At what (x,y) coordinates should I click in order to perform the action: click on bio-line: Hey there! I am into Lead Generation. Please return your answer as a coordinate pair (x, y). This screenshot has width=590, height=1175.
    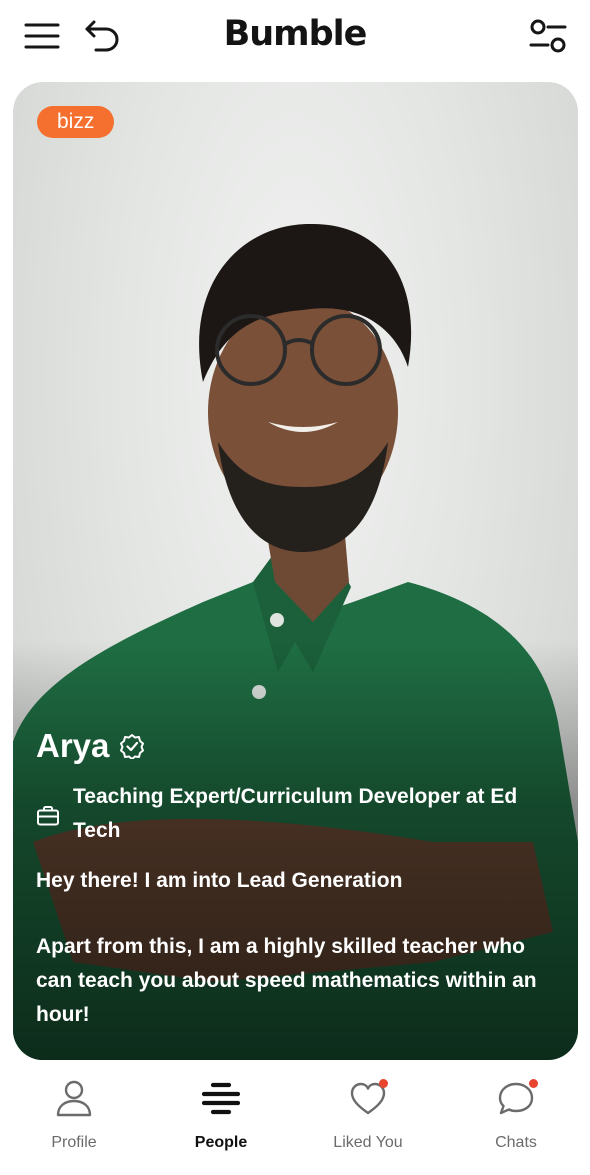
    Looking at the image, I should click on (219, 880).